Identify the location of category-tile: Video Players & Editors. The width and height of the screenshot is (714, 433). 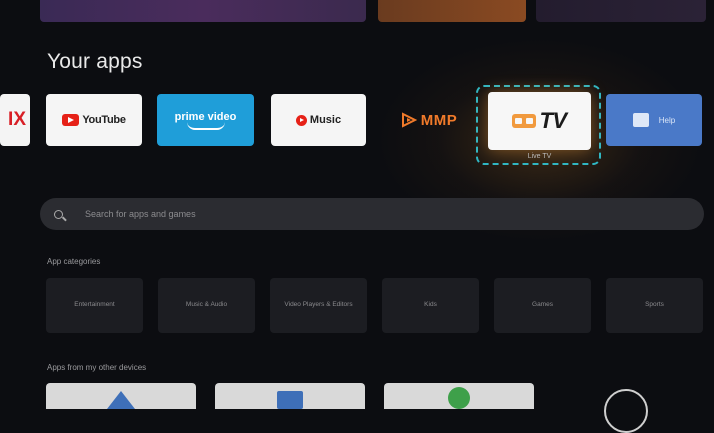
(318, 305).